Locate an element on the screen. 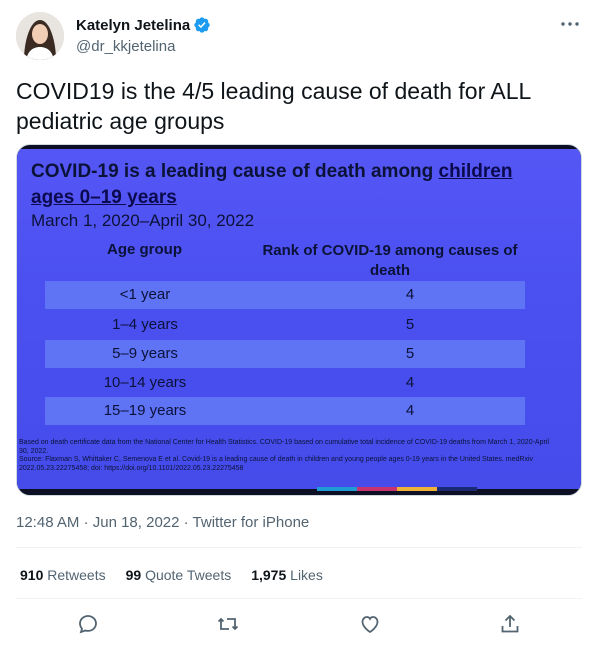 This screenshot has width=598, height=648. tweet-date: Jun 18, 2022 is located at coordinates (136, 522).